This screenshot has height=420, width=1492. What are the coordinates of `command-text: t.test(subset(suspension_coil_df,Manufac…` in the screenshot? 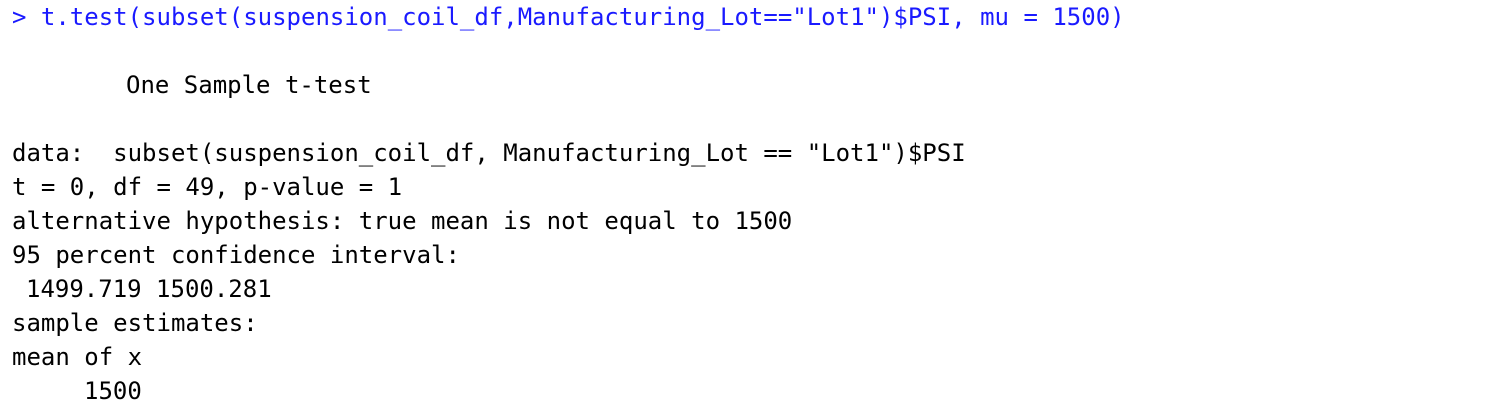 It's located at (582, 17).